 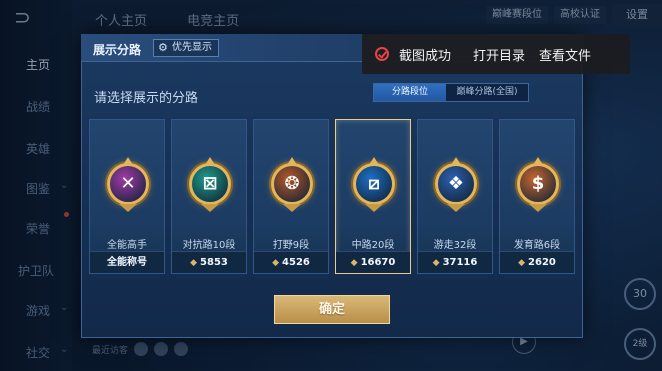 I want to click on priority-label: 优先显示, so click(x=192, y=47).